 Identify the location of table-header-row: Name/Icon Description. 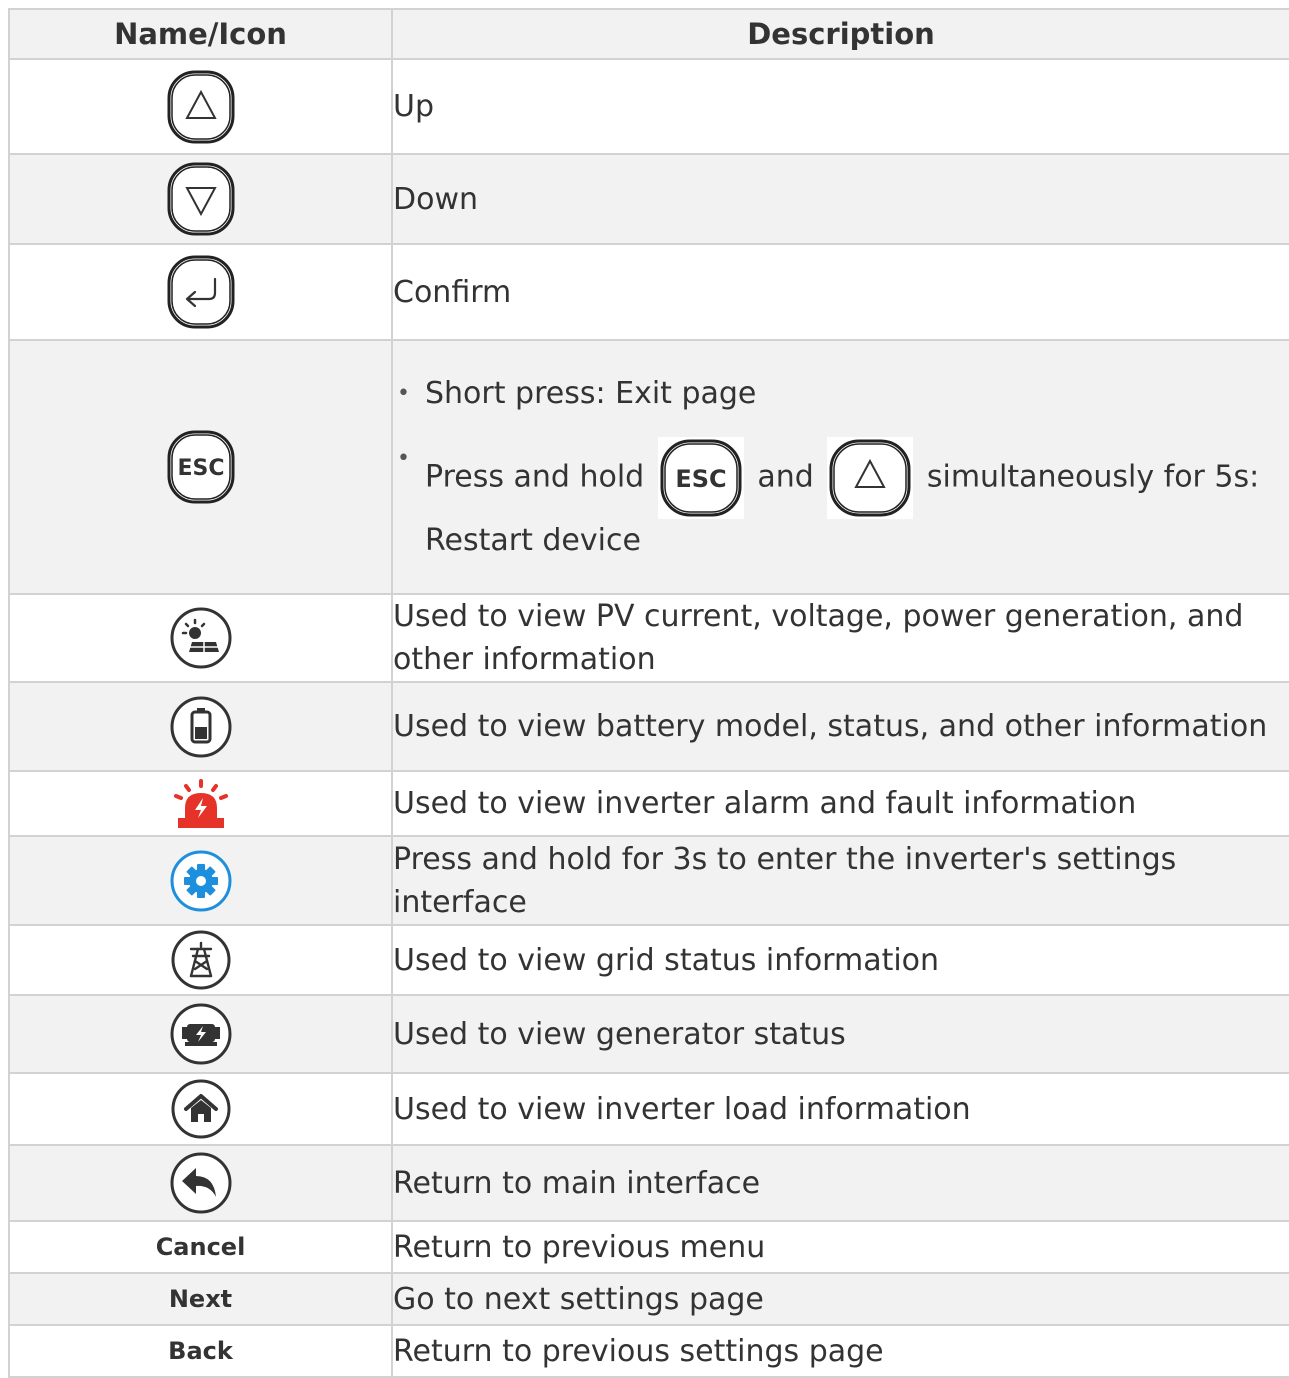
(648, 34).